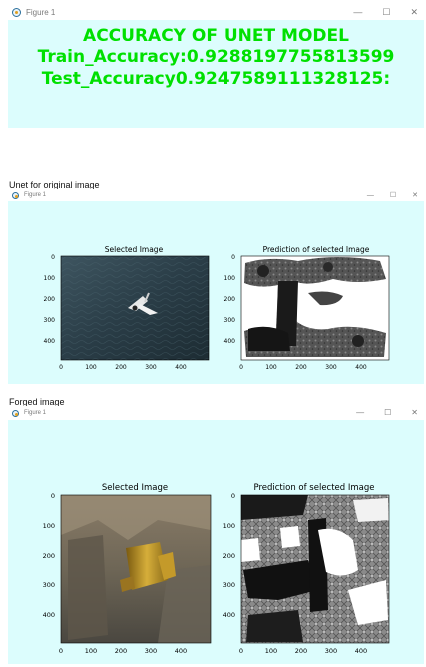 The width and height of the screenshot is (426, 667). Describe the element at coordinates (216, 36) in the screenshot. I see `accuracy-heading: ACCURACY OF UNET MODEL` at that location.